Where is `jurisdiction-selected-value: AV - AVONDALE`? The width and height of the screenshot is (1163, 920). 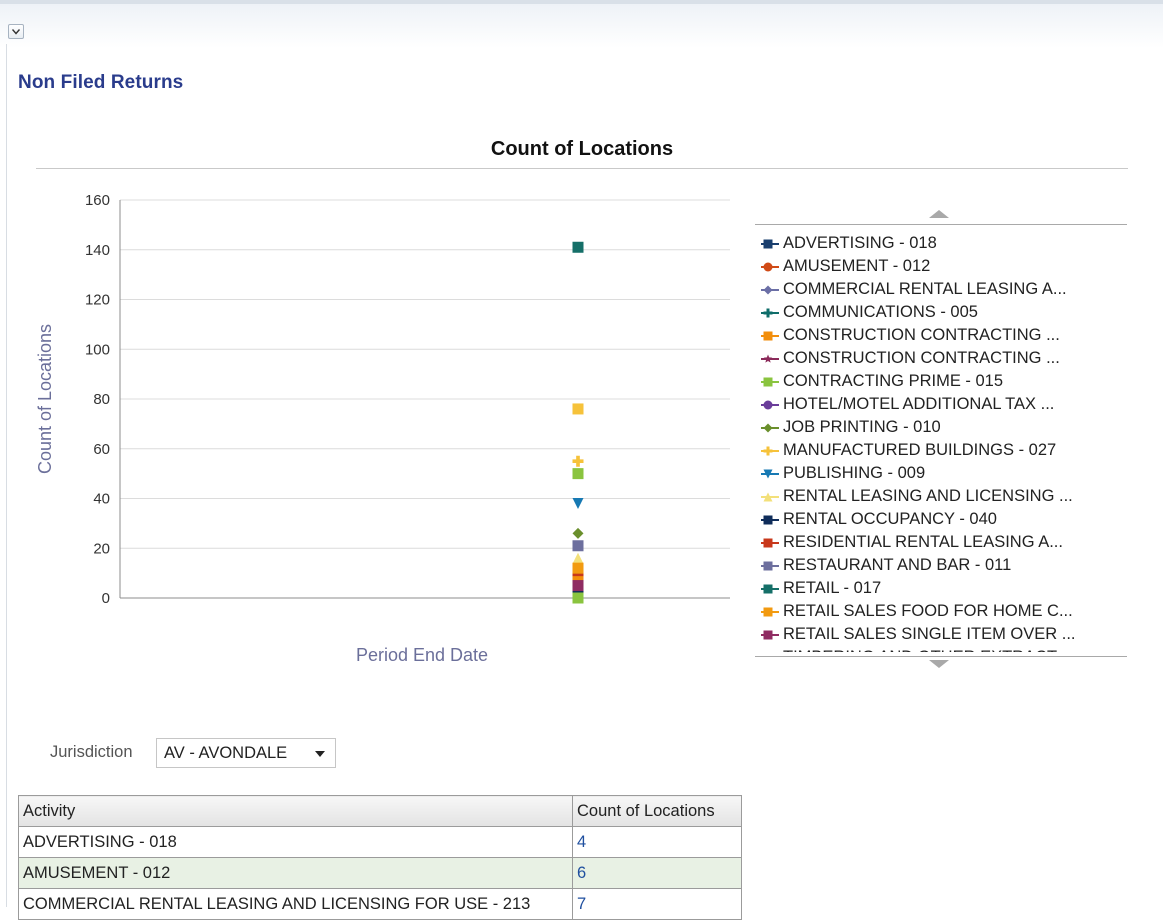 jurisdiction-selected-value: AV - AVONDALE is located at coordinates (226, 753).